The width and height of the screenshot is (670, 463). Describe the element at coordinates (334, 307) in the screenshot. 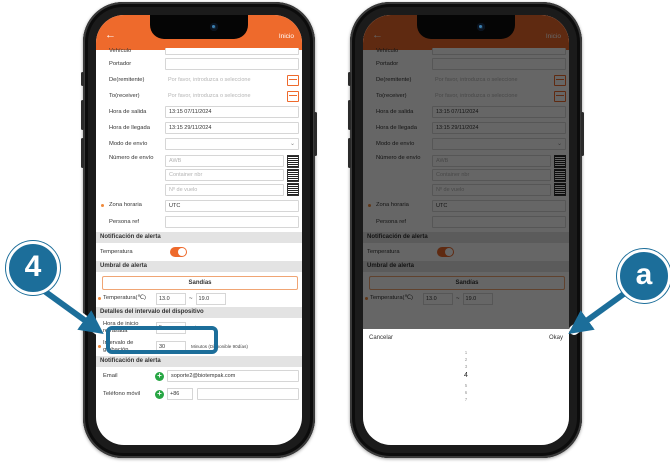

I see `callout-arrows` at that location.